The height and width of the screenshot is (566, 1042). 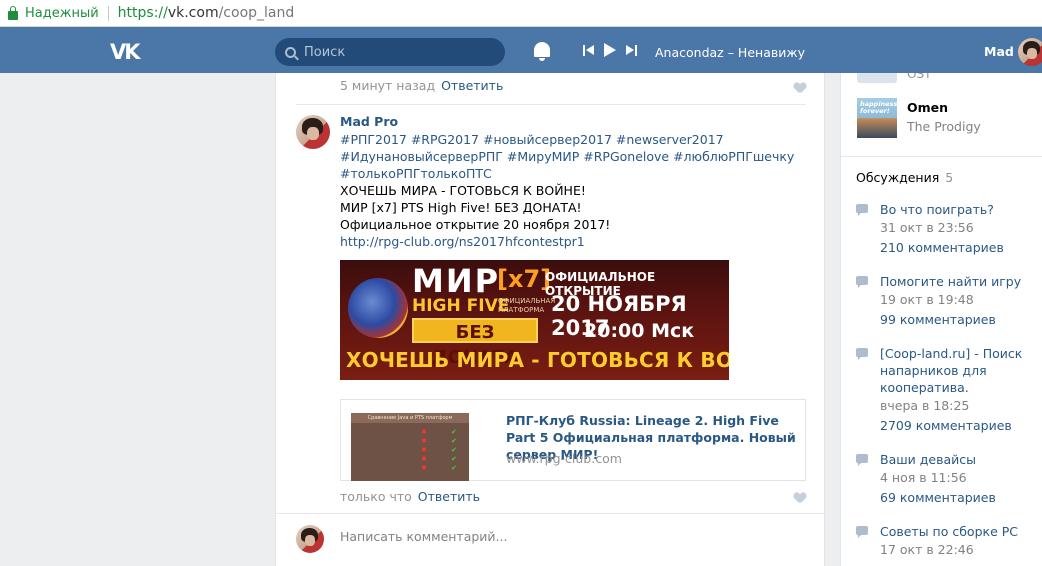 What do you see at coordinates (575, 173) in the screenshot?
I see `hashtags-line: #толькоРПГтолькоПТС` at bounding box center [575, 173].